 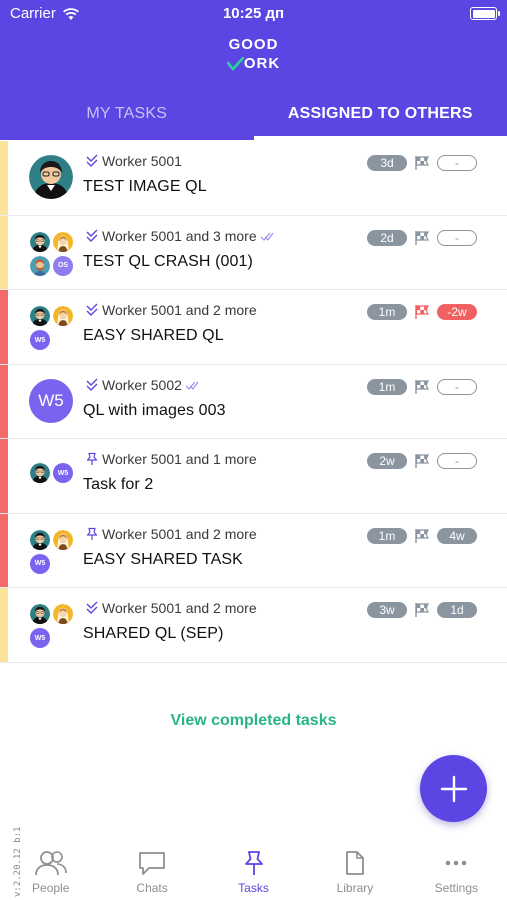 I want to click on task-assignees: Worker 5001, so click(x=133, y=161).